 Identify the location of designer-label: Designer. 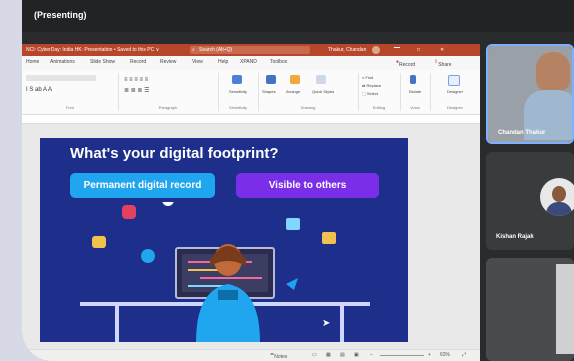
(454, 91).